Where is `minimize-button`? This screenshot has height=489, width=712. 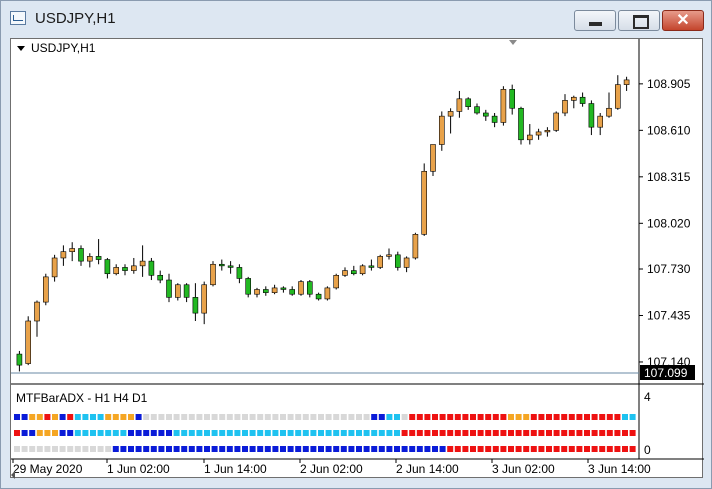
minimize-button is located at coordinates (595, 20).